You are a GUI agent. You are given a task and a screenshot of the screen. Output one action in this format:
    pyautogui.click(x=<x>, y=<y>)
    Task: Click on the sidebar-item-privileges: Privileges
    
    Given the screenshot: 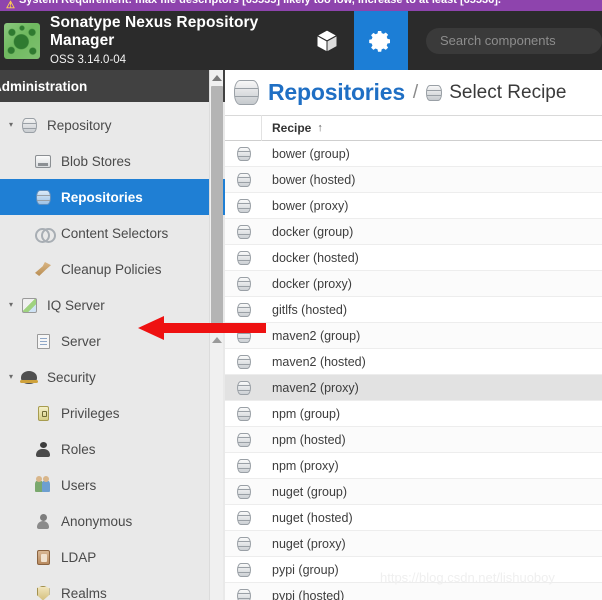 What is the action you would take?
    pyautogui.click(x=112, y=413)
    